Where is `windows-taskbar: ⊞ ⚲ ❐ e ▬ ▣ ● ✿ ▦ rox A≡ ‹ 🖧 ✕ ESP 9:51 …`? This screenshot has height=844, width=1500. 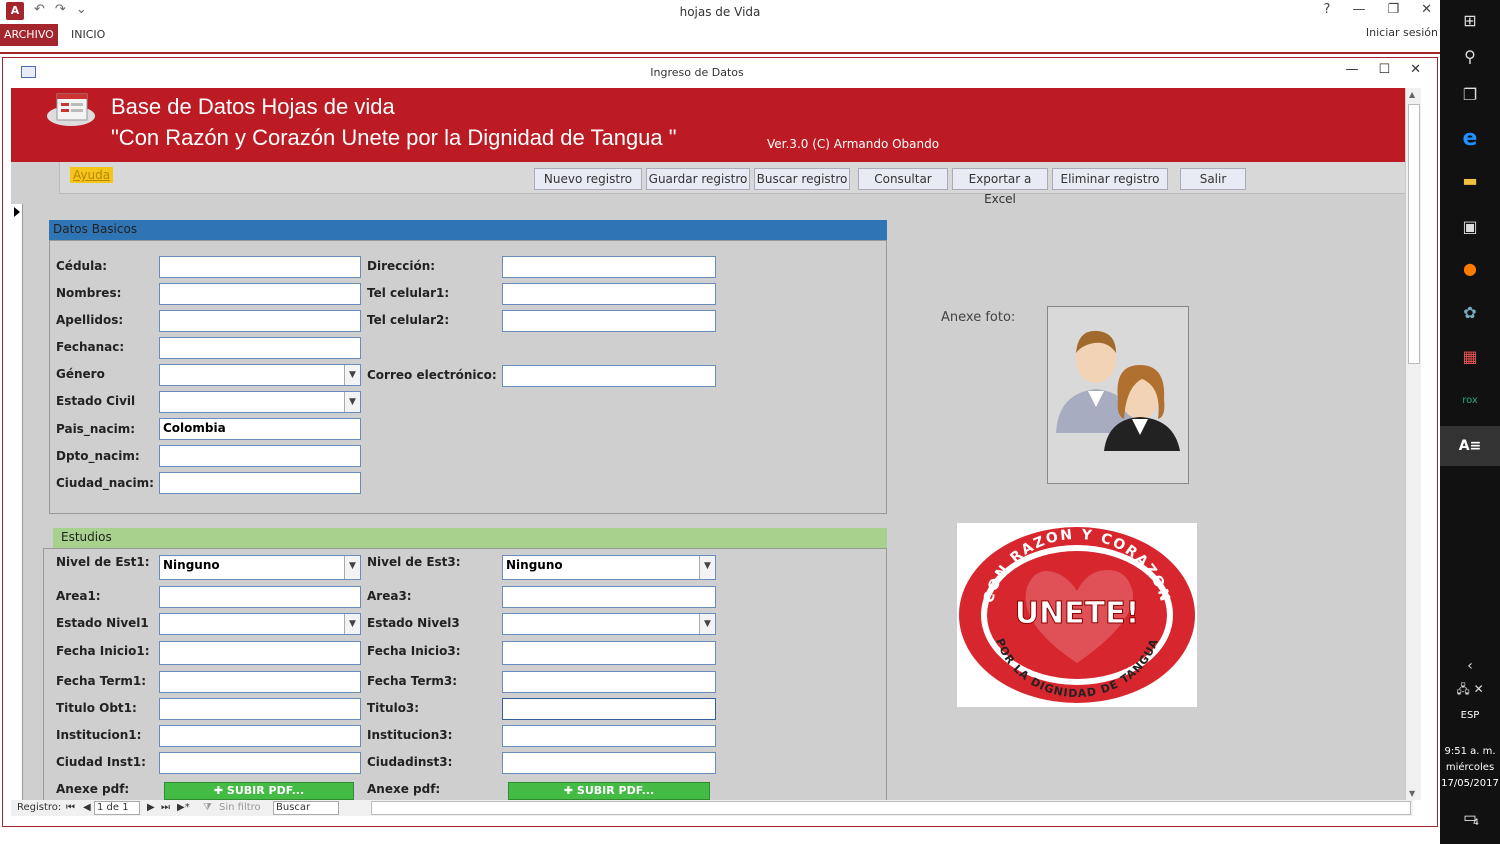
windows-taskbar: ⊞ ⚲ ❐ e ▬ ▣ ● ✿ ▦ rox A≡ ‹ 🖧 ✕ ESP 9:51 … is located at coordinates (1470, 422).